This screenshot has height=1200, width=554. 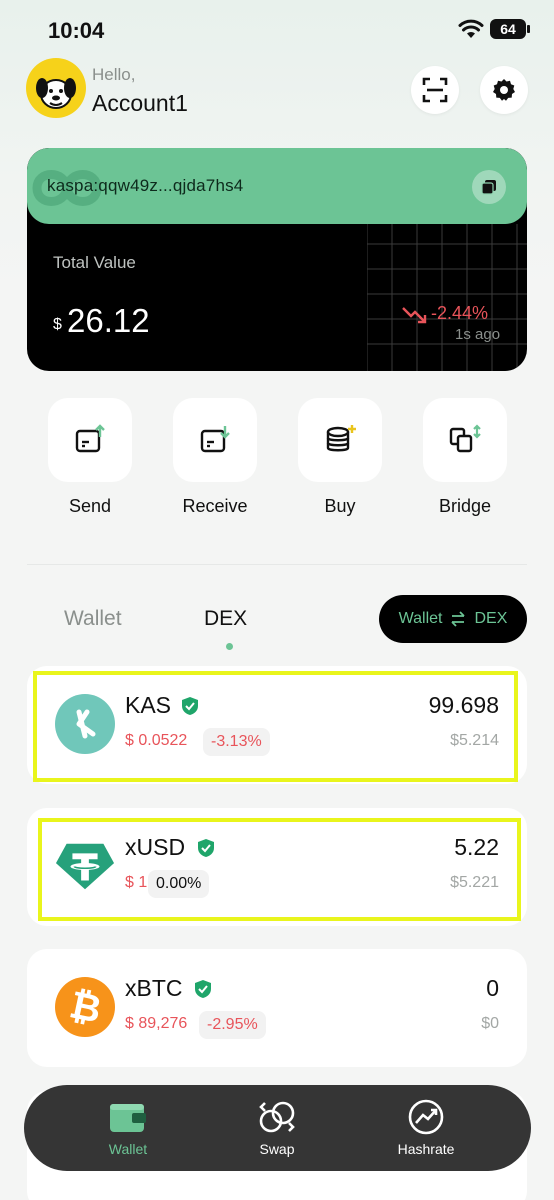 What do you see at coordinates (93, 619) in the screenshot?
I see `tab-wallet: Wallet` at bounding box center [93, 619].